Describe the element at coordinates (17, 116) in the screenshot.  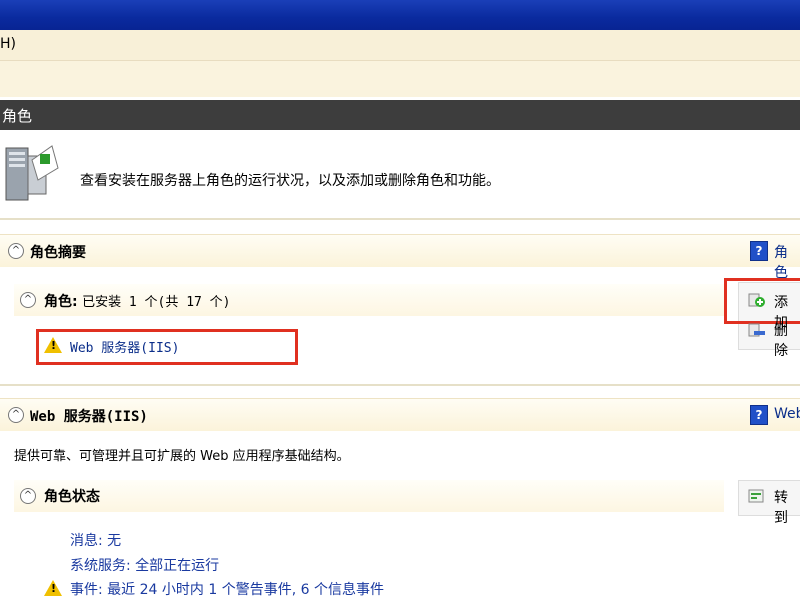
I see `section-title: 角色` at that location.